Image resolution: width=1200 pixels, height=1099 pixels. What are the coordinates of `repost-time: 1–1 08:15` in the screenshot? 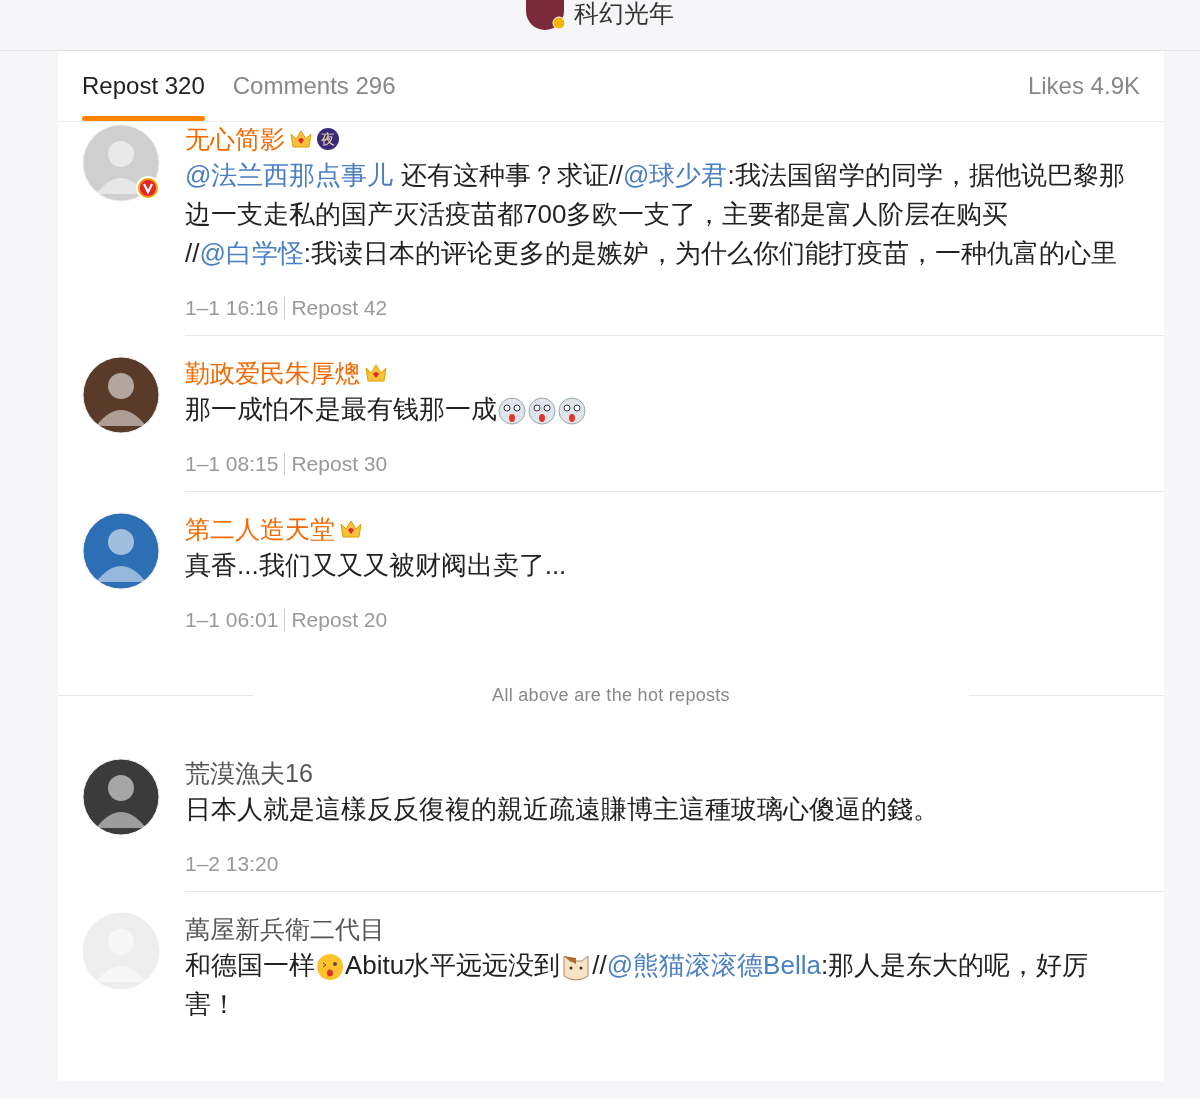 It's located at (232, 464).